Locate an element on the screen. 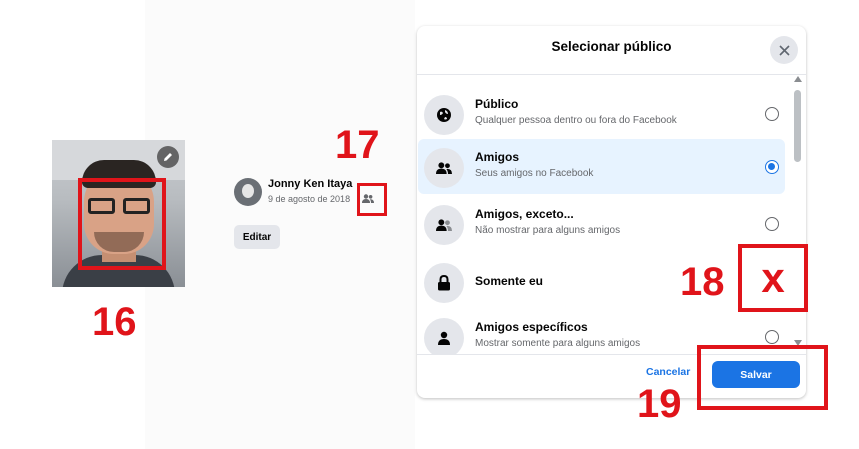 Image resolution: width=859 pixels, height=449 pixels. annotation-number-16: 16 is located at coordinates (114, 322).